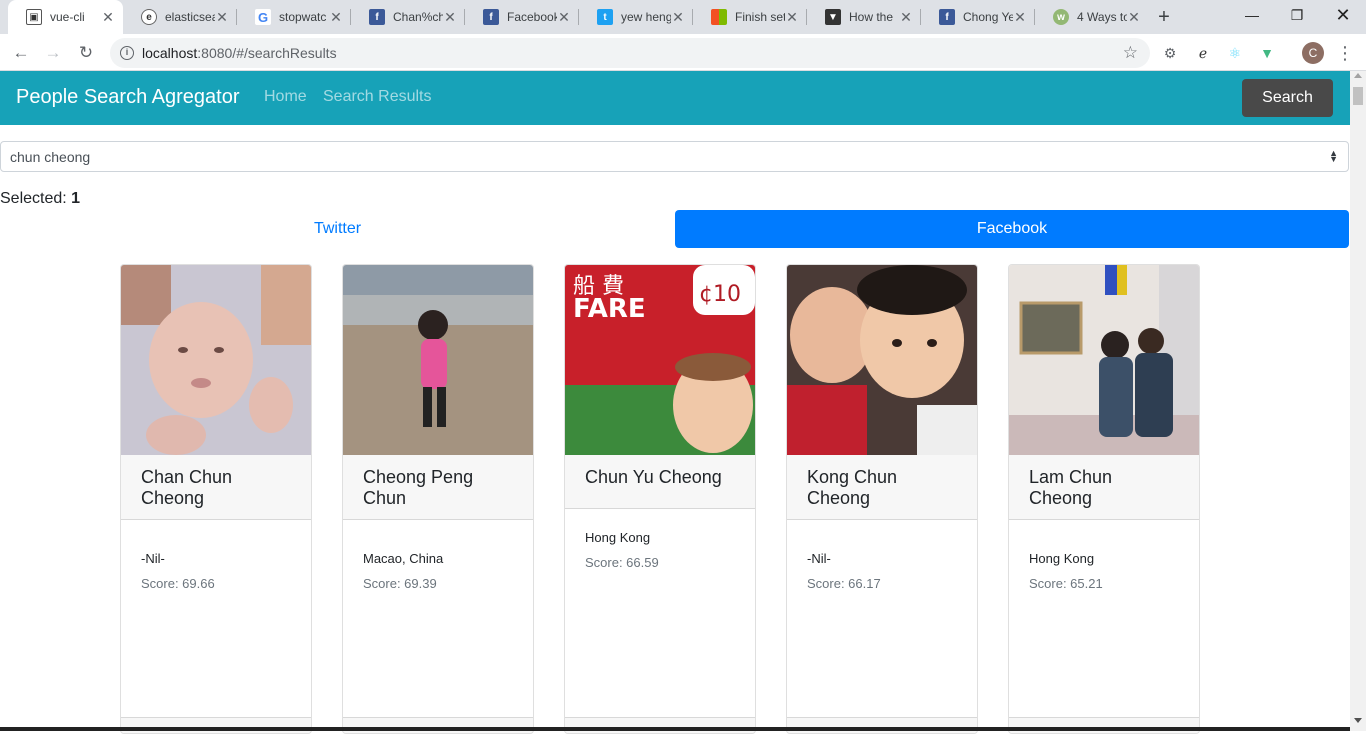 This screenshot has width=1366, height=734. Describe the element at coordinates (1358, 75) in the screenshot. I see `scroll-up-icon` at that location.